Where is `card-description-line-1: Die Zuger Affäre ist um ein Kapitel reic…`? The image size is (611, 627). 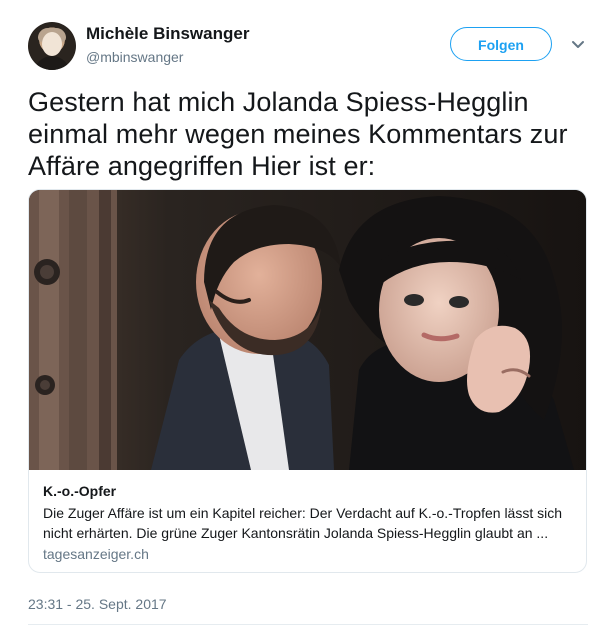
card-description-line-1: Die Zuger Affäre ist um ein Kapitel reic… is located at coordinates (303, 513).